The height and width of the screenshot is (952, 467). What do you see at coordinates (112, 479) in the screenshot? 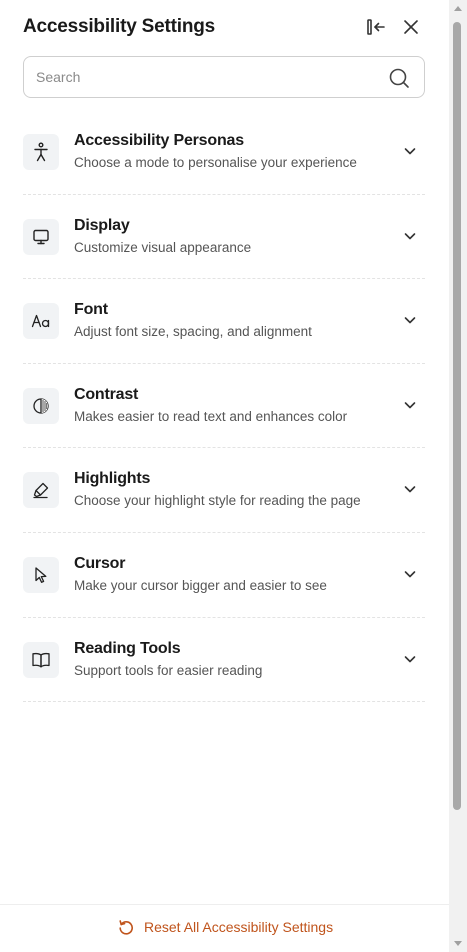
I see `section-title: Highlights` at bounding box center [112, 479].